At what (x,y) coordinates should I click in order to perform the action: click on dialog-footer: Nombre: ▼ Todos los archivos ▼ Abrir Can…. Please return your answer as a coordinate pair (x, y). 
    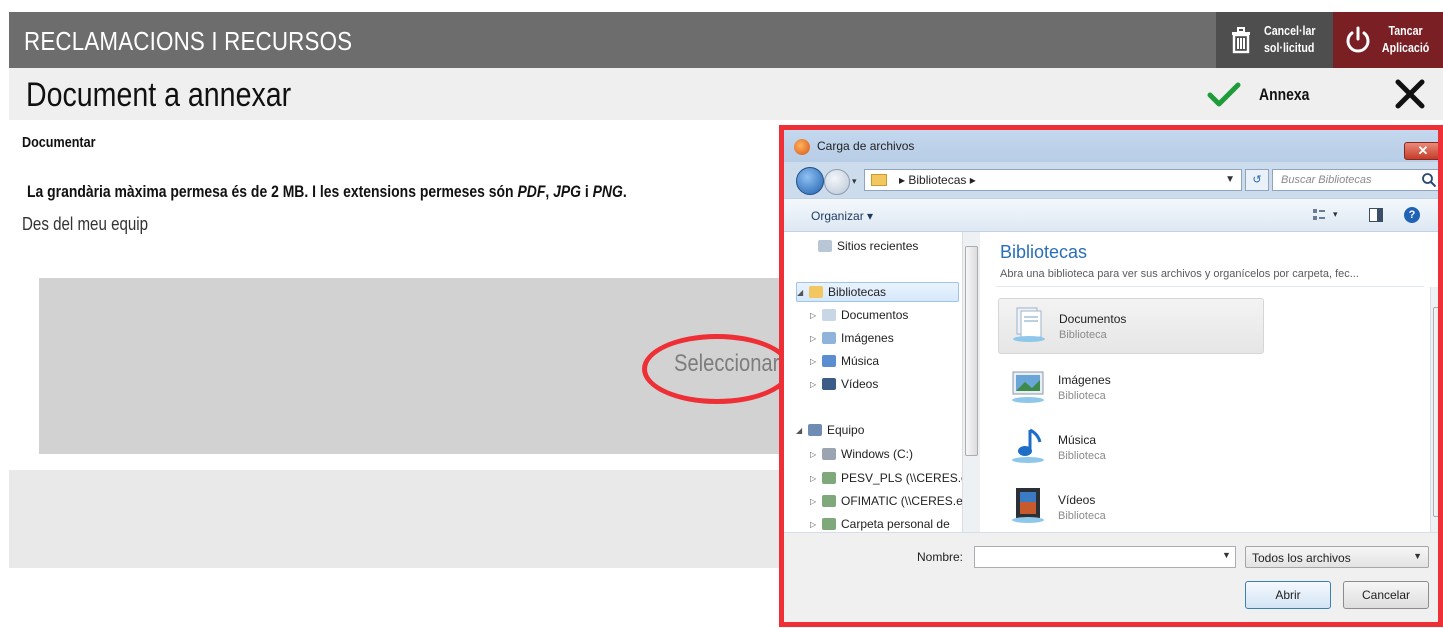
    Looking at the image, I should click on (1111, 577).